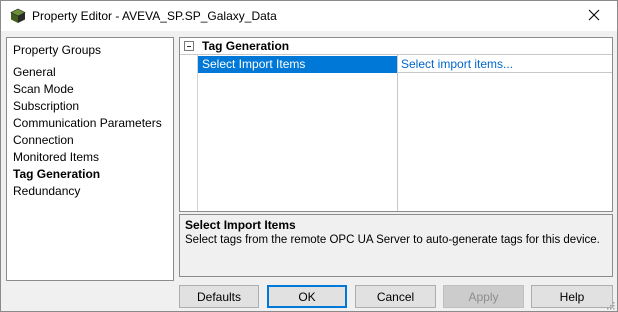 This screenshot has height=312, width=618. I want to click on group-item-subscription: Subscription, so click(87, 106).